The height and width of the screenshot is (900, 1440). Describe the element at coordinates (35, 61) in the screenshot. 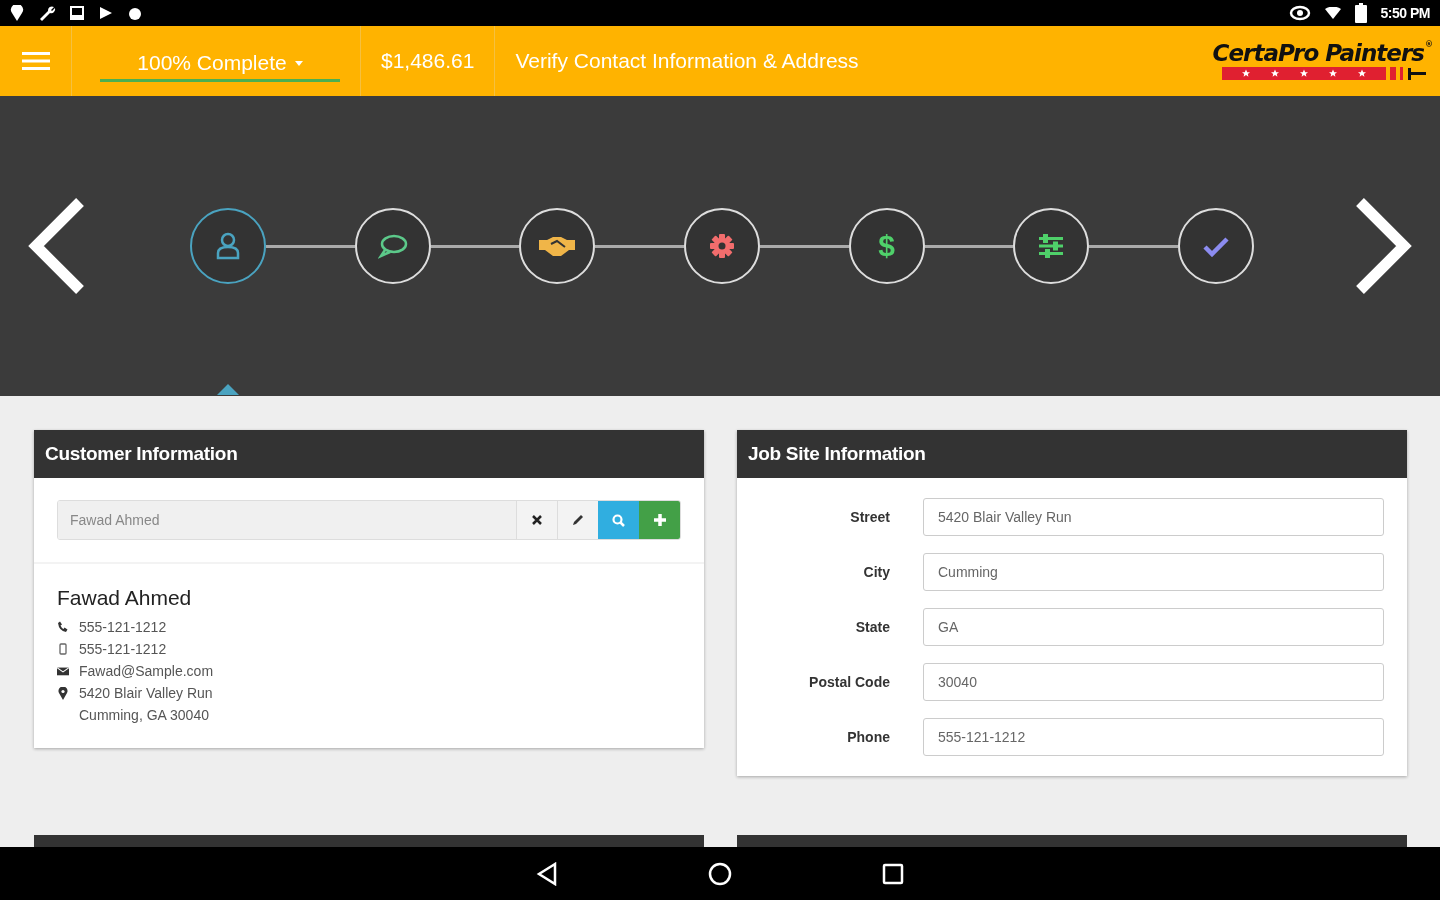

I see `menu-icon` at that location.